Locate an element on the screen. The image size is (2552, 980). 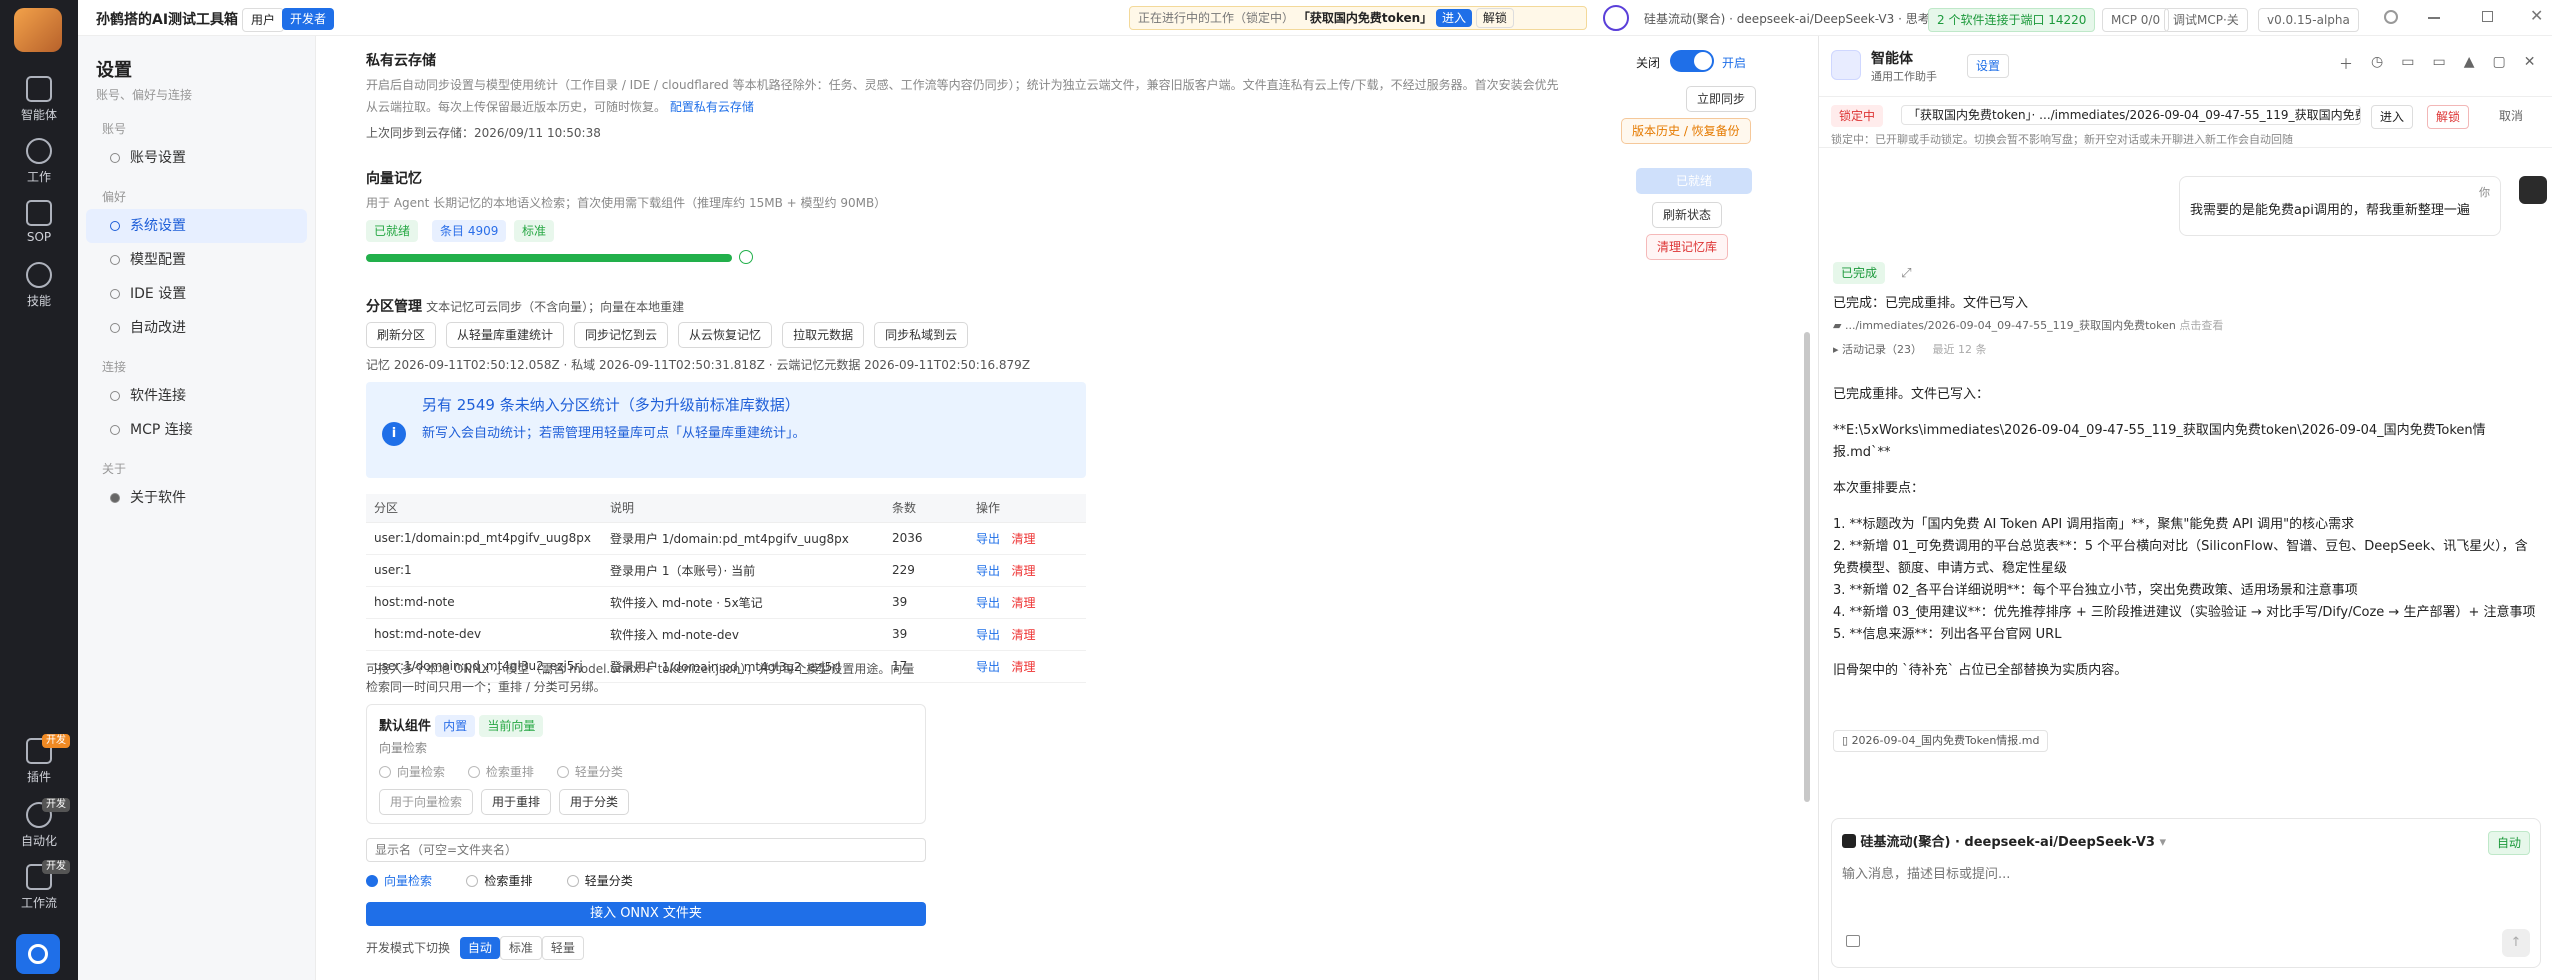
mode-standard: 标准 is located at coordinates (520, 948).